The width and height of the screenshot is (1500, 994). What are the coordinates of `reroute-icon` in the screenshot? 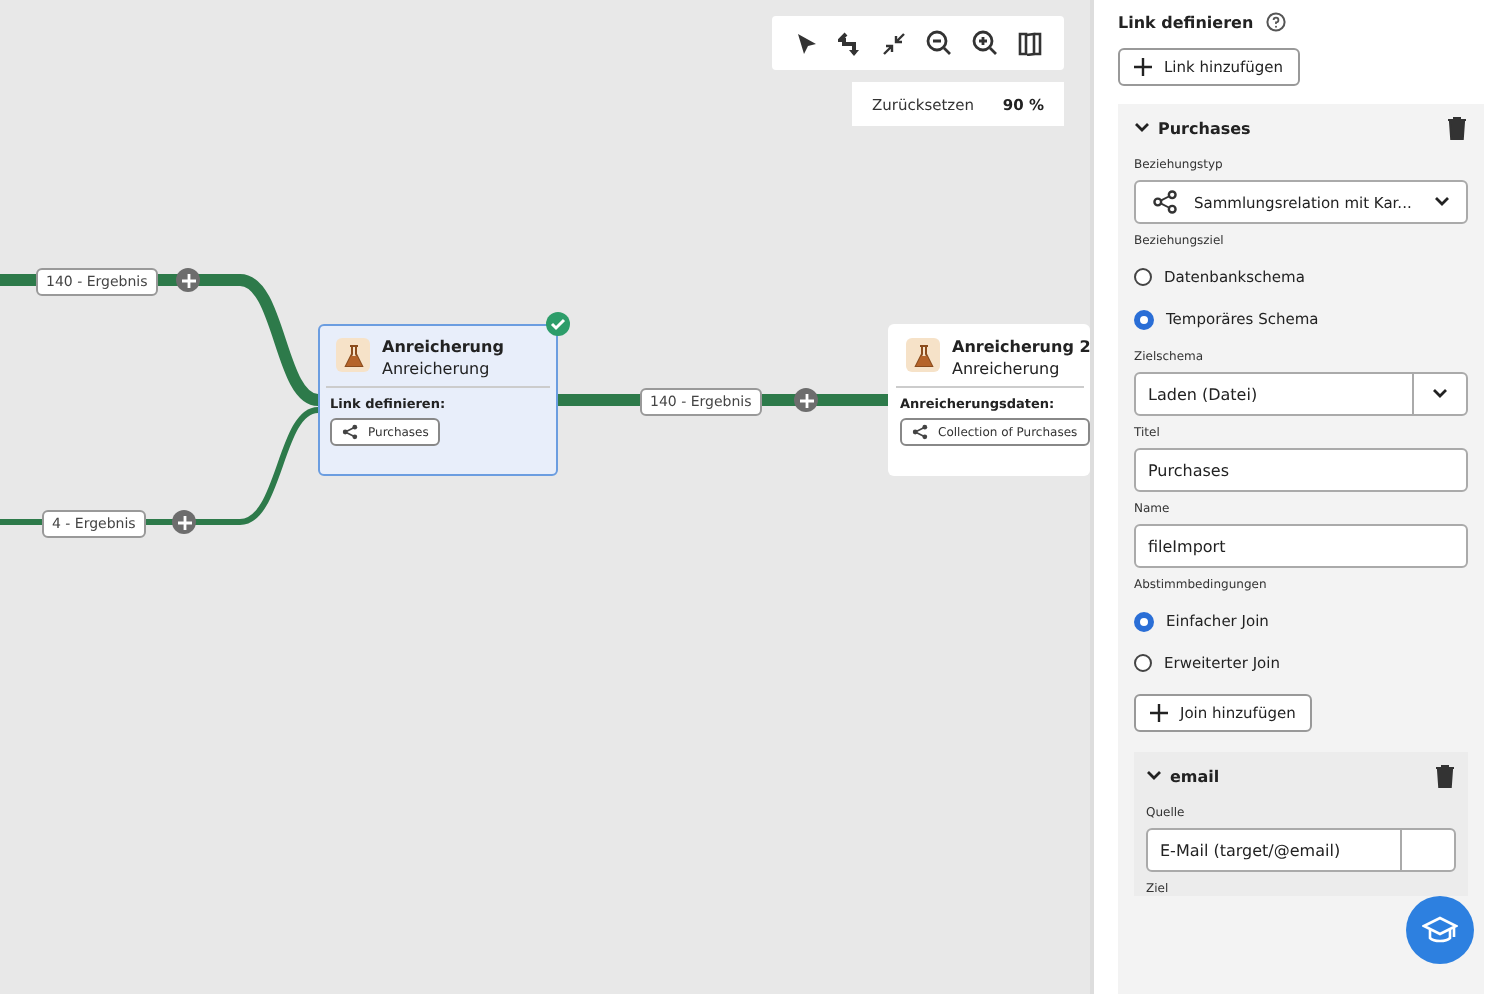 It's located at (850, 43).